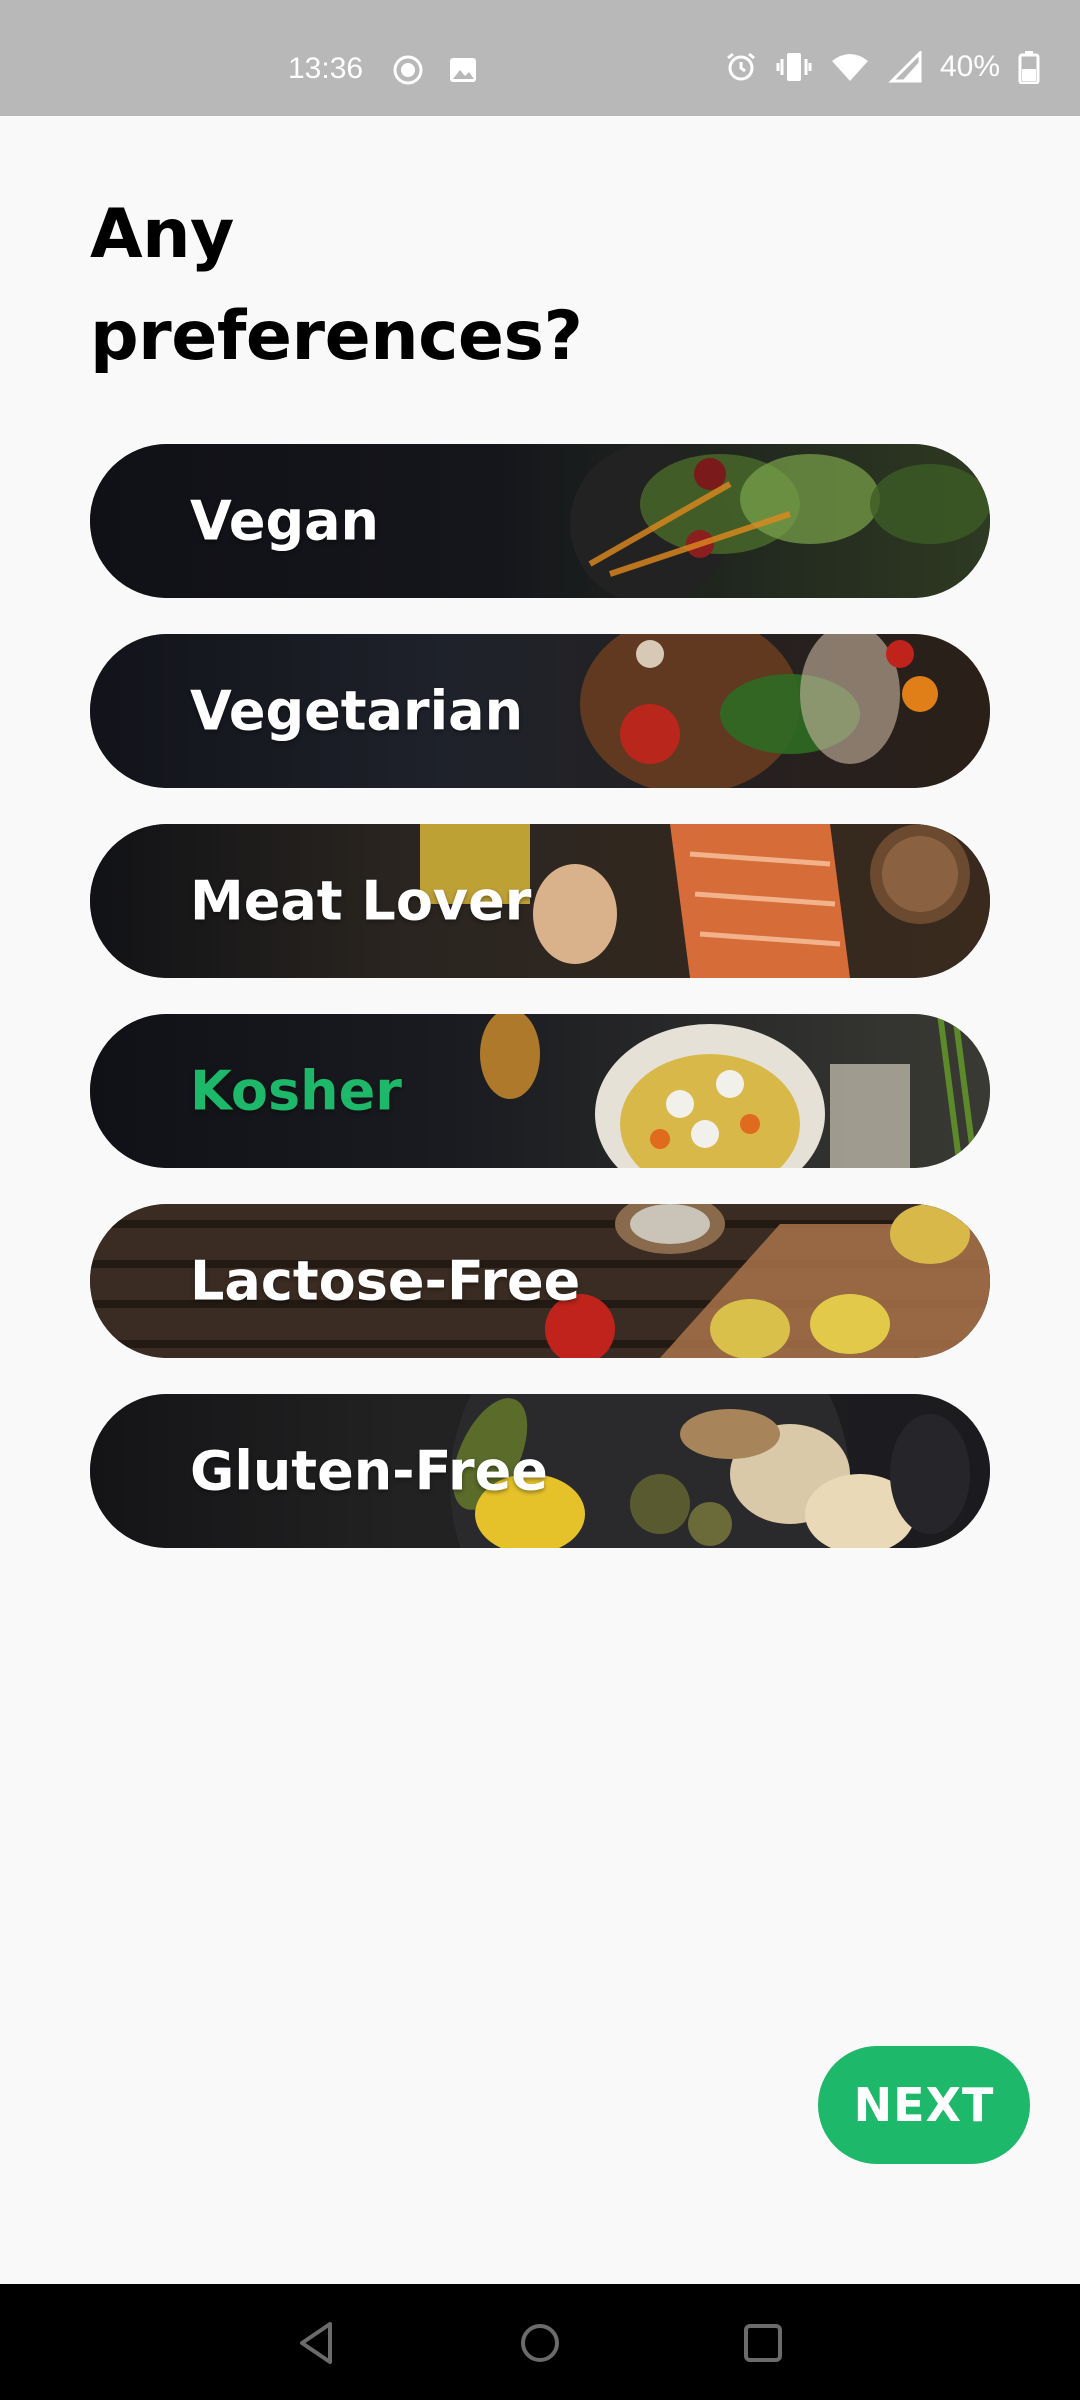 The image size is (1080, 2400). I want to click on page-title-line1: Any, so click(162, 234).